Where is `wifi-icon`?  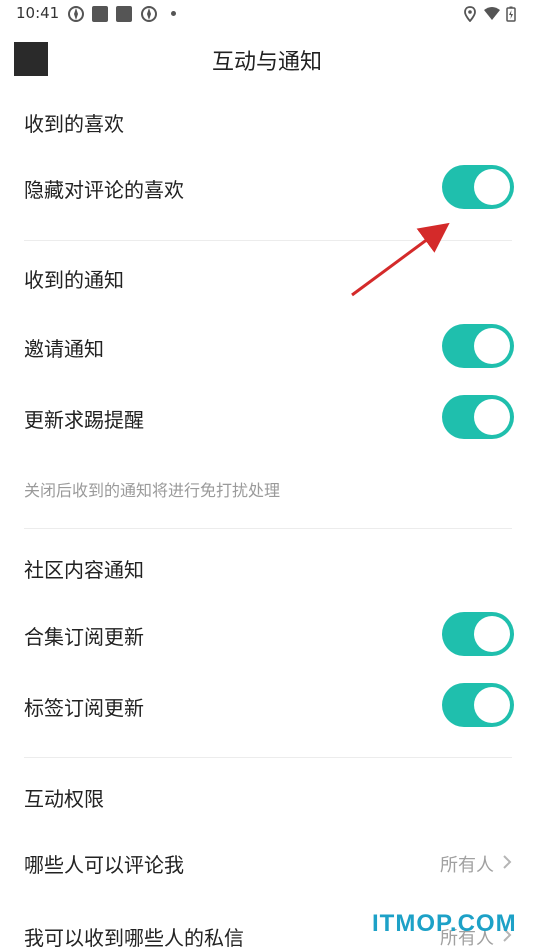 wifi-icon is located at coordinates (492, 13).